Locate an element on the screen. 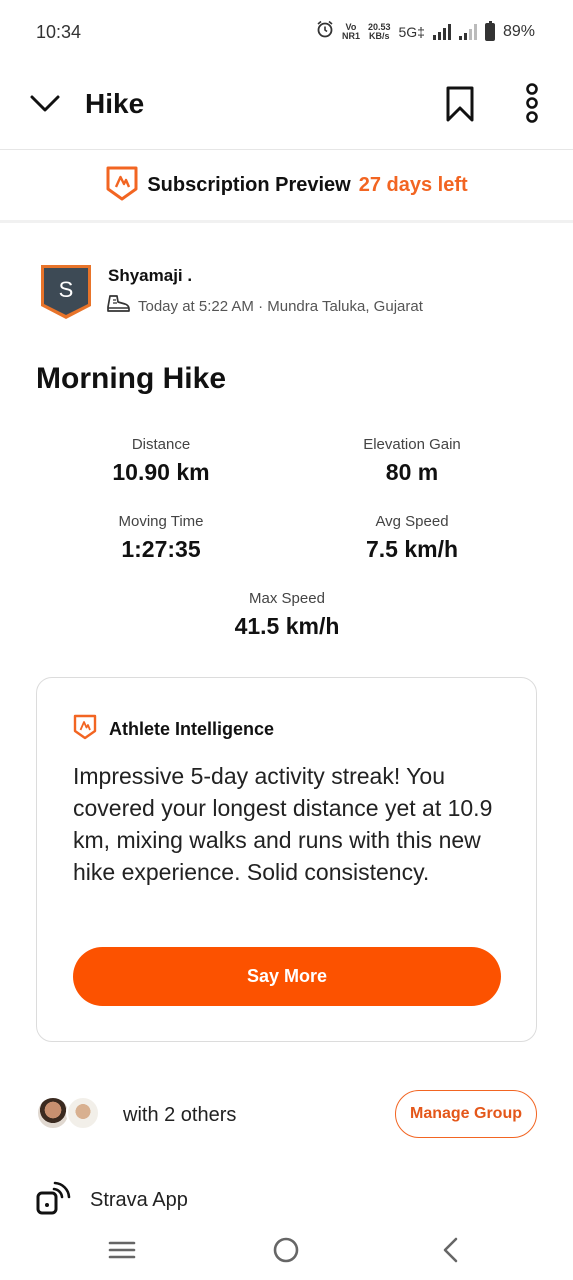 Image resolution: width=573 pixels, height=1280 pixels. battery-level: 89% is located at coordinates (518, 31).